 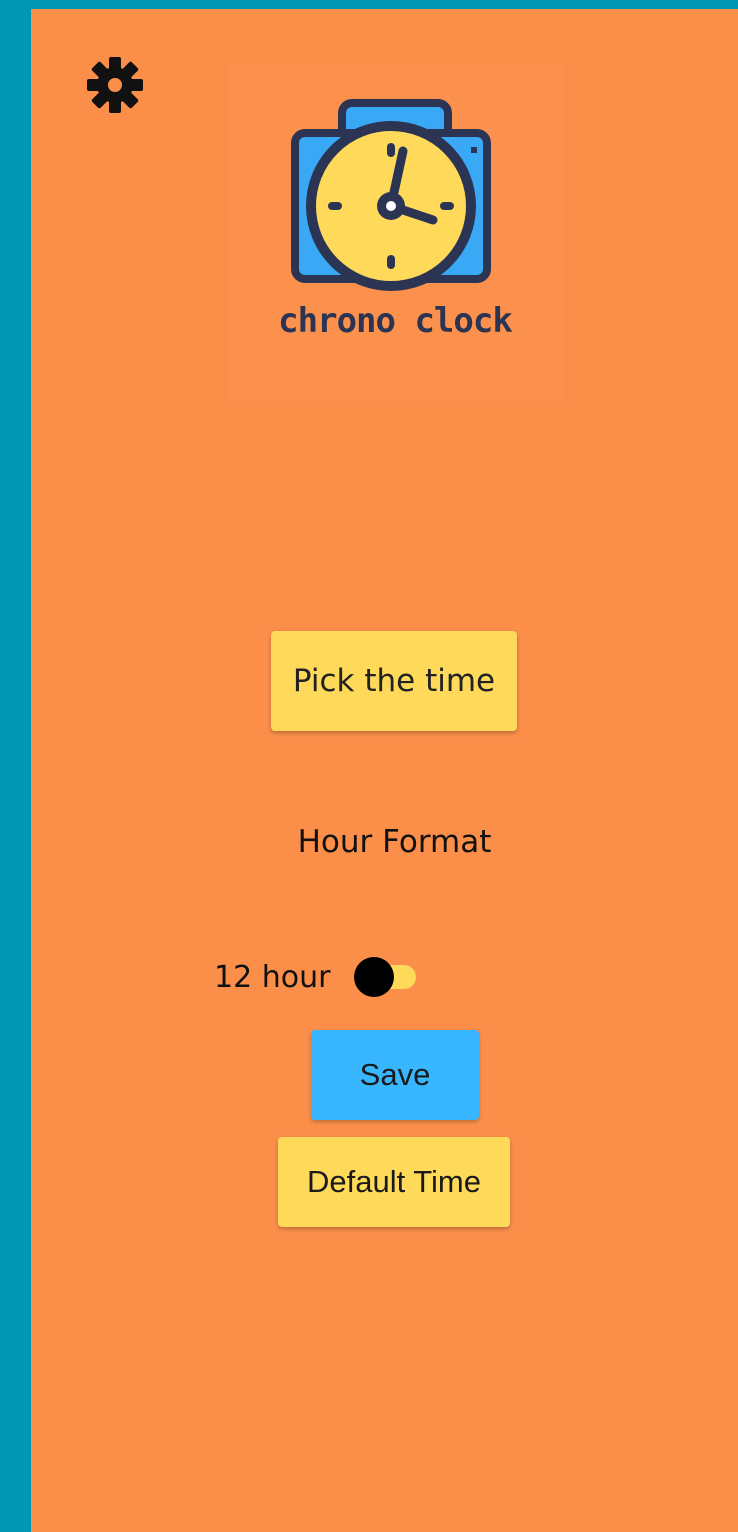 I want to click on save-button: Save, so click(x=395, y=1075).